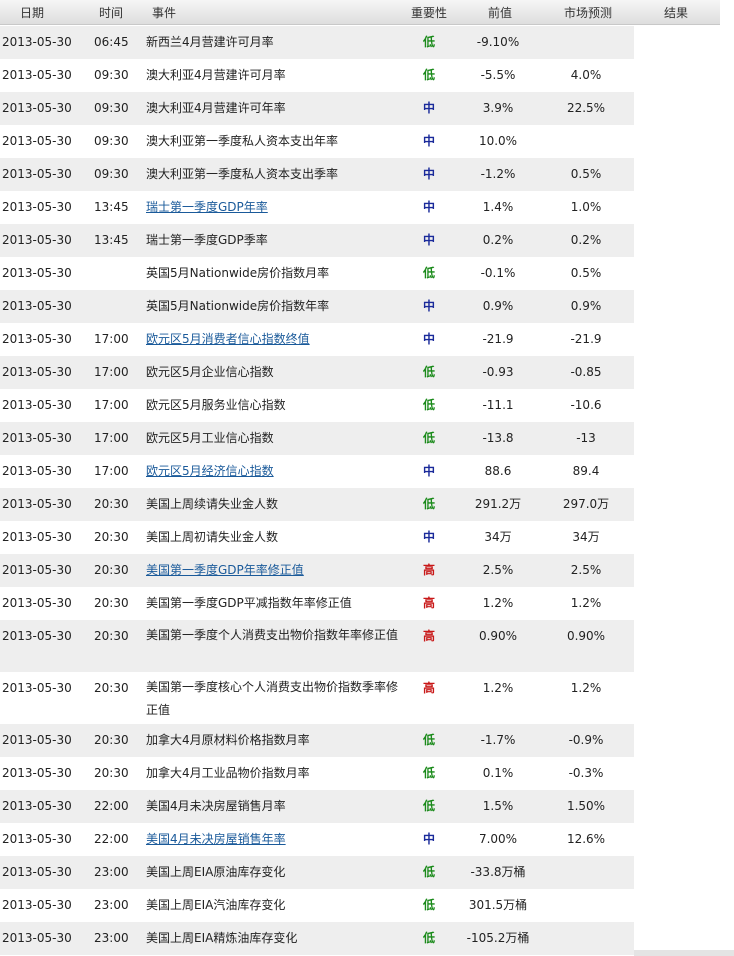 Image resolution: width=734 pixels, height=956 pixels. I want to click on row-forecast: 0.9%, so click(586, 306).